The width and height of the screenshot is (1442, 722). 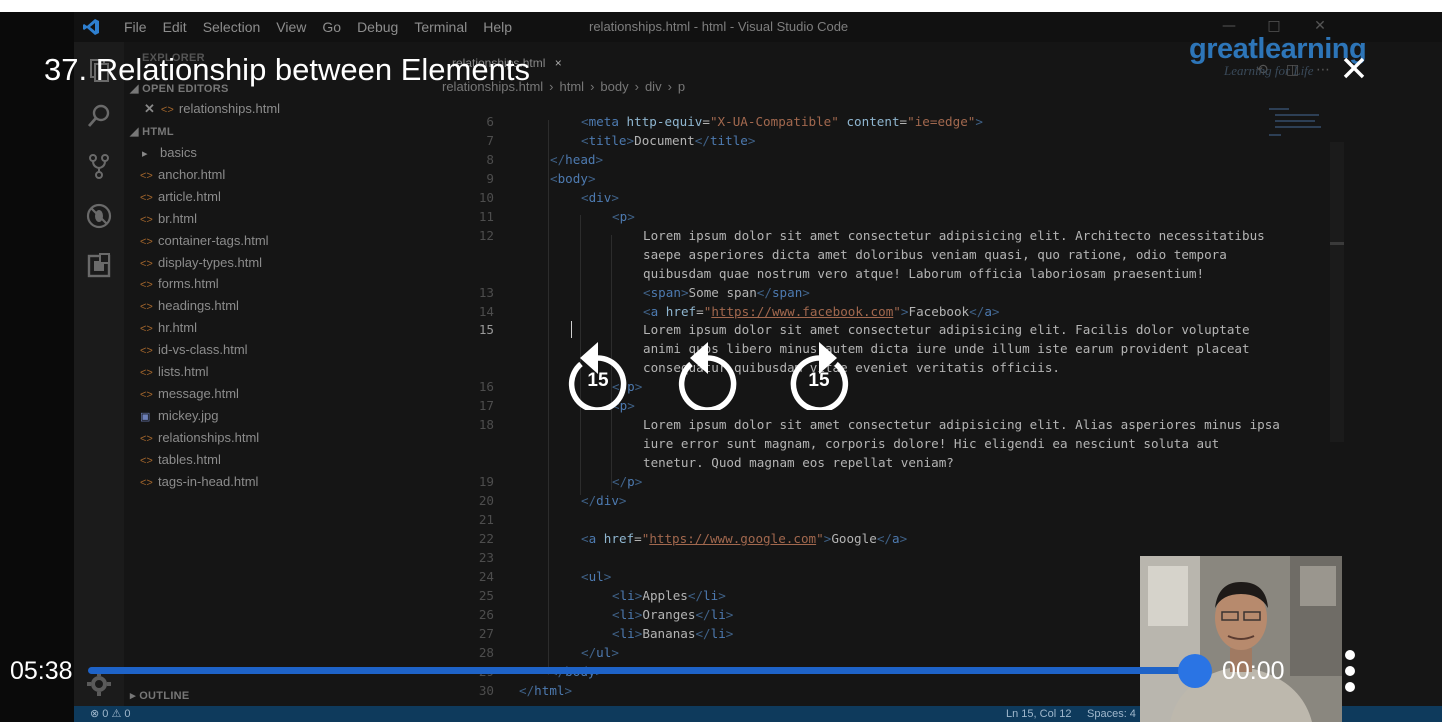 What do you see at coordinates (707, 377) in the screenshot?
I see `replay-icon` at bounding box center [707, 377].